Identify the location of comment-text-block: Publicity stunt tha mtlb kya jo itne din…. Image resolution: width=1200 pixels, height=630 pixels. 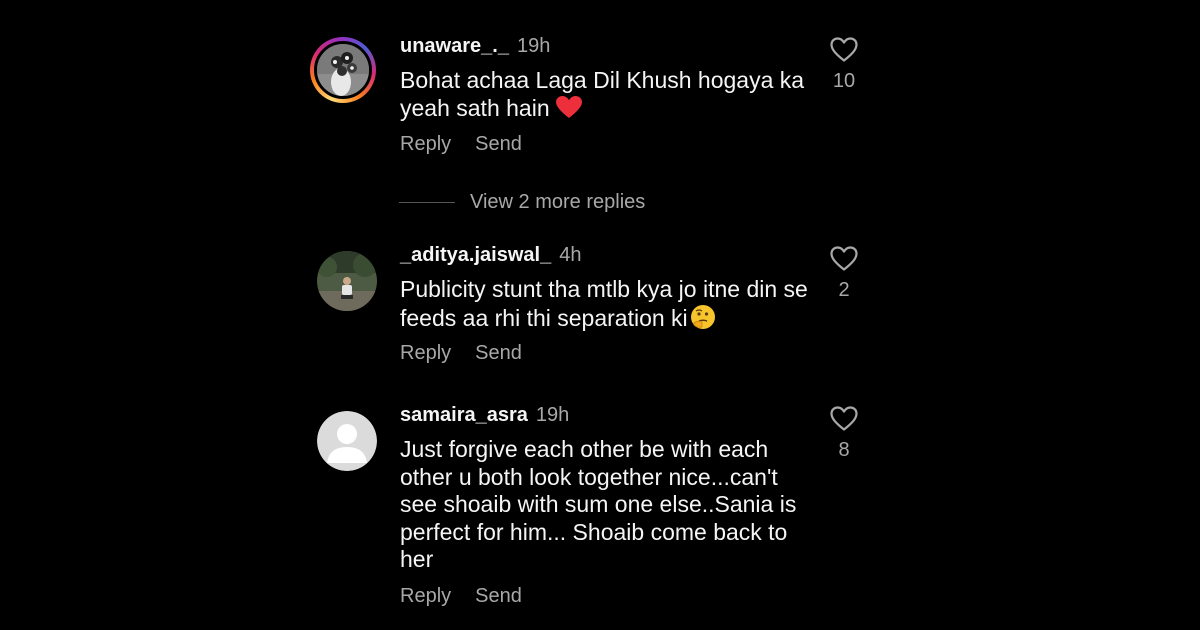
(610, 306).